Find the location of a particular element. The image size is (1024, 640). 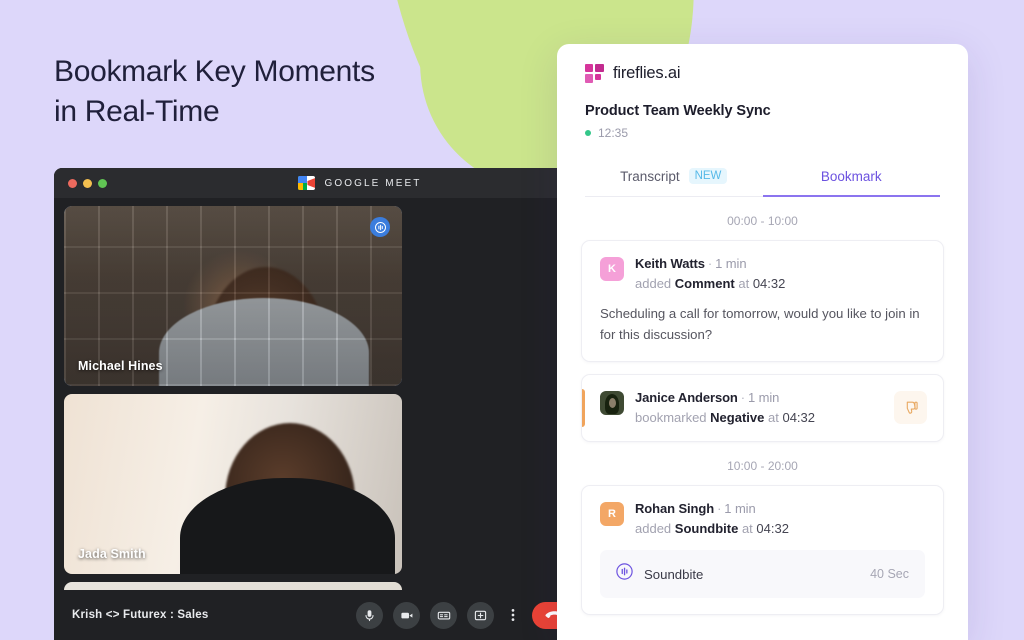

bookmark-action-line: added Soundbite at 04:32 is located at coordinates (780, 528).